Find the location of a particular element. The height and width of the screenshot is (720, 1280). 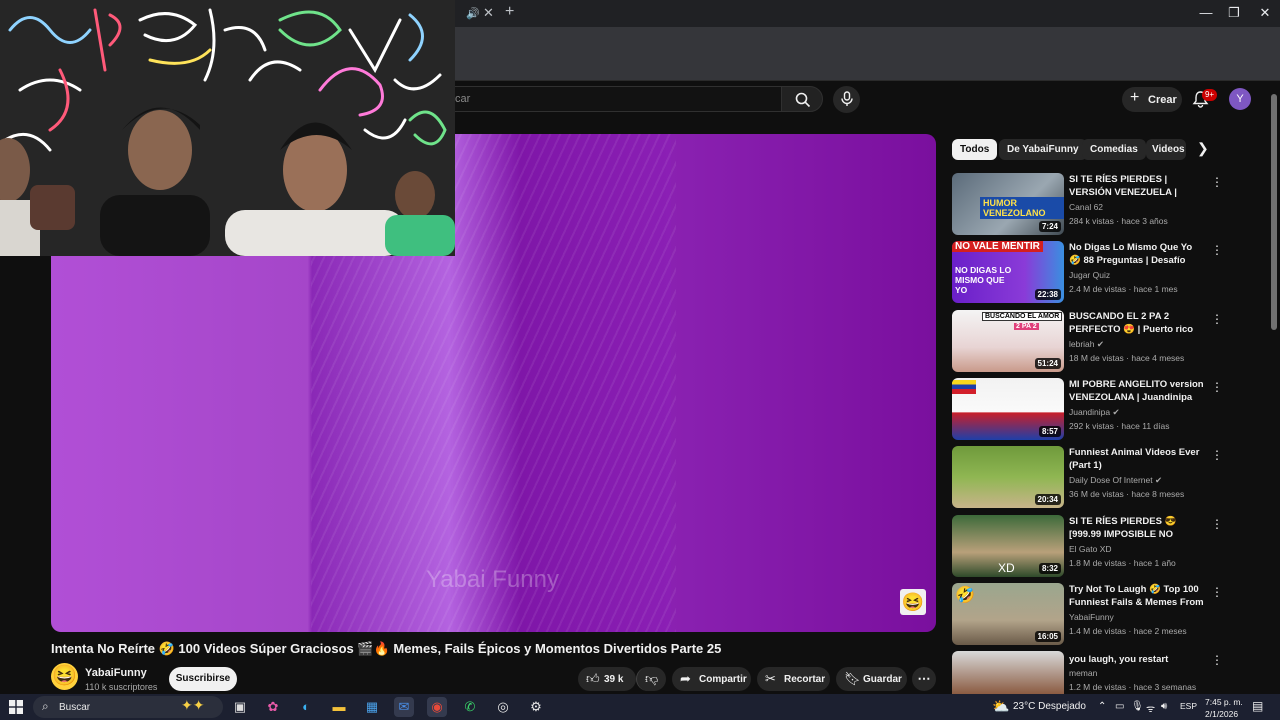

save-button: 🔖︎ Guardar is located at coordinates (871, 679).